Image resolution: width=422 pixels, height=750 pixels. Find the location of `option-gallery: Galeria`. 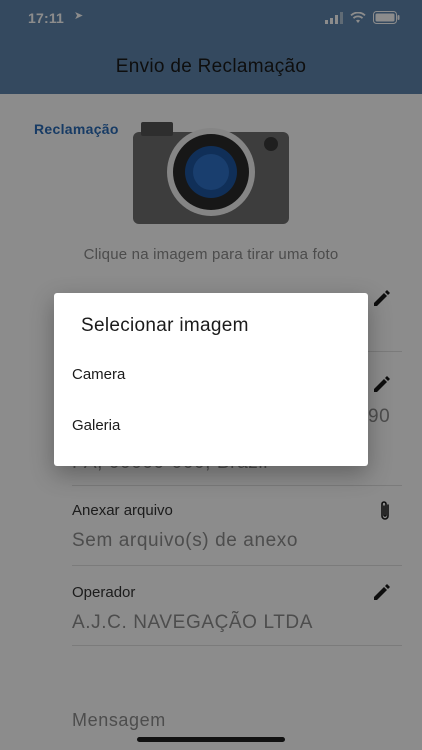

option-gallery: Galeria is located at coordinates (211, 425).